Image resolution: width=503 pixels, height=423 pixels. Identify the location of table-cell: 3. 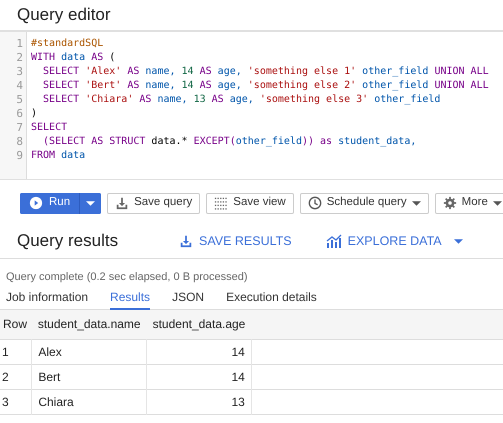
(16, 401).